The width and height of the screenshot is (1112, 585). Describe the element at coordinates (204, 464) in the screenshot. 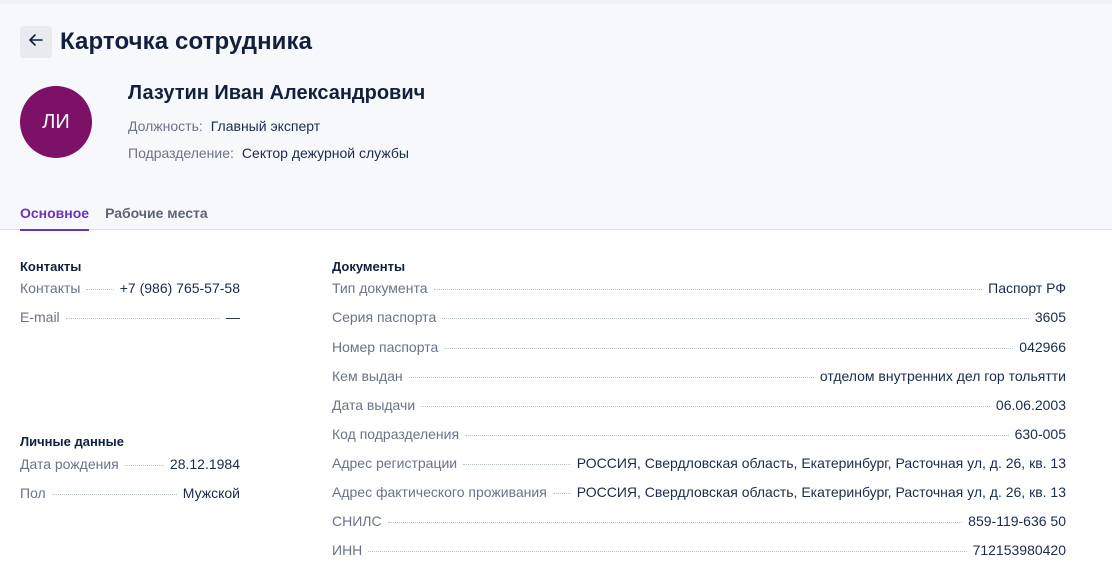

I see `field-value: 28.12.1984` at that location.